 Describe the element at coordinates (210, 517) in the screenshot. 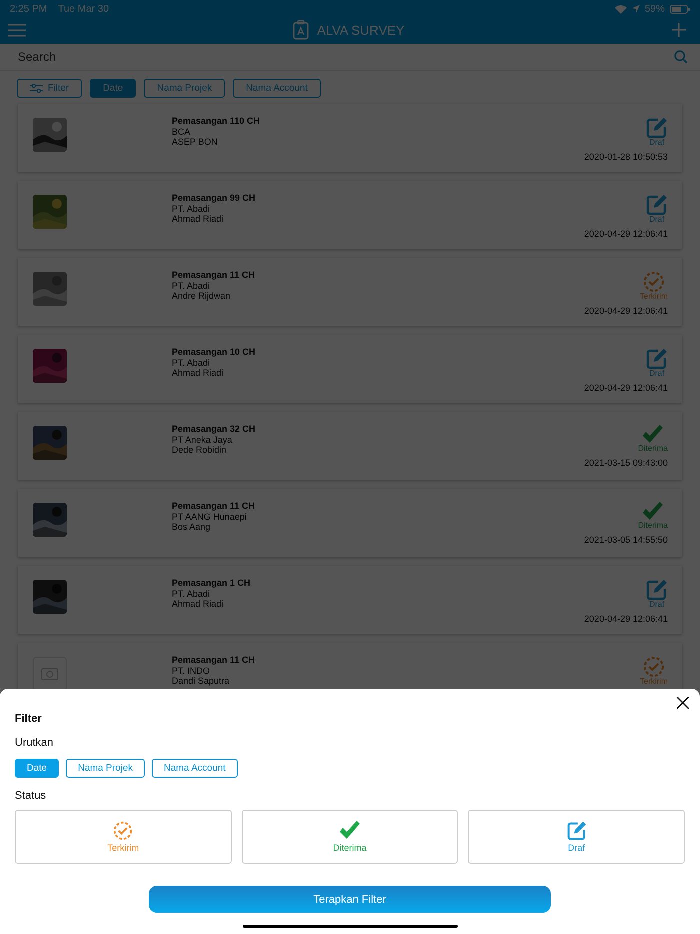

I see `company-name: PT AANG Hunaepi` at that location.